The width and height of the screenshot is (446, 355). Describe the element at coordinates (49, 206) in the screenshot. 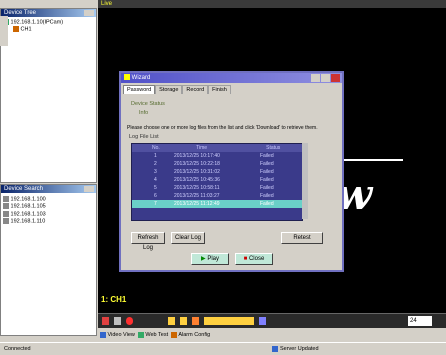

I see `search-item: 192.168.1.105` at that location.